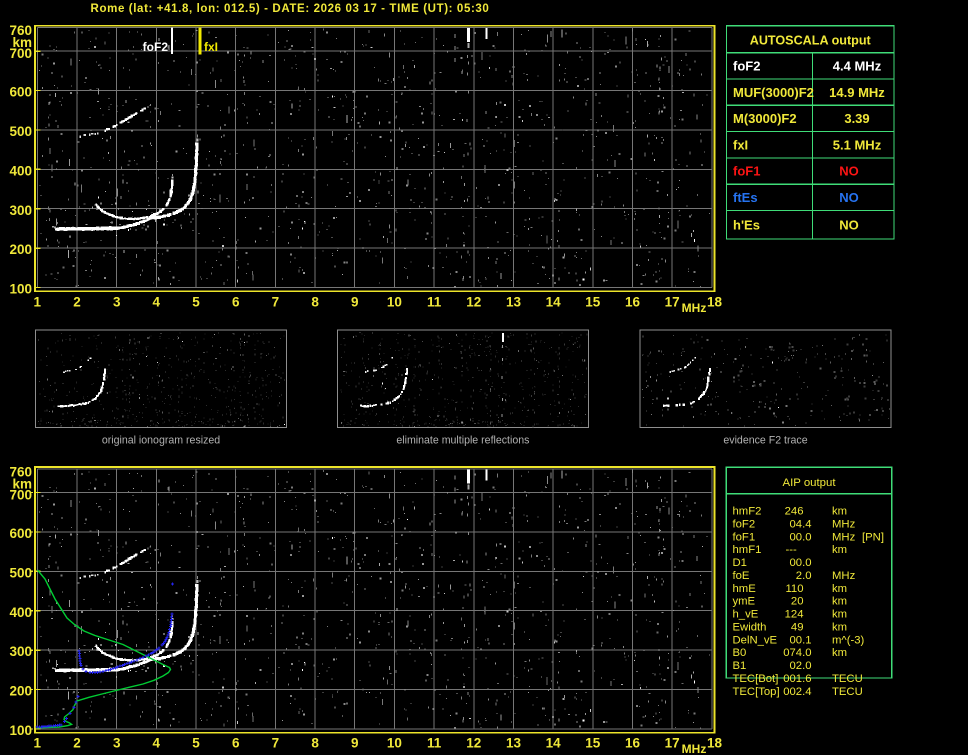 The width and height of the screenshot is (968, 755). What do you see at coordinates (804, 576) in the screenshot?
I see `svg-text: 2.0` at bounding box center [804, 576].